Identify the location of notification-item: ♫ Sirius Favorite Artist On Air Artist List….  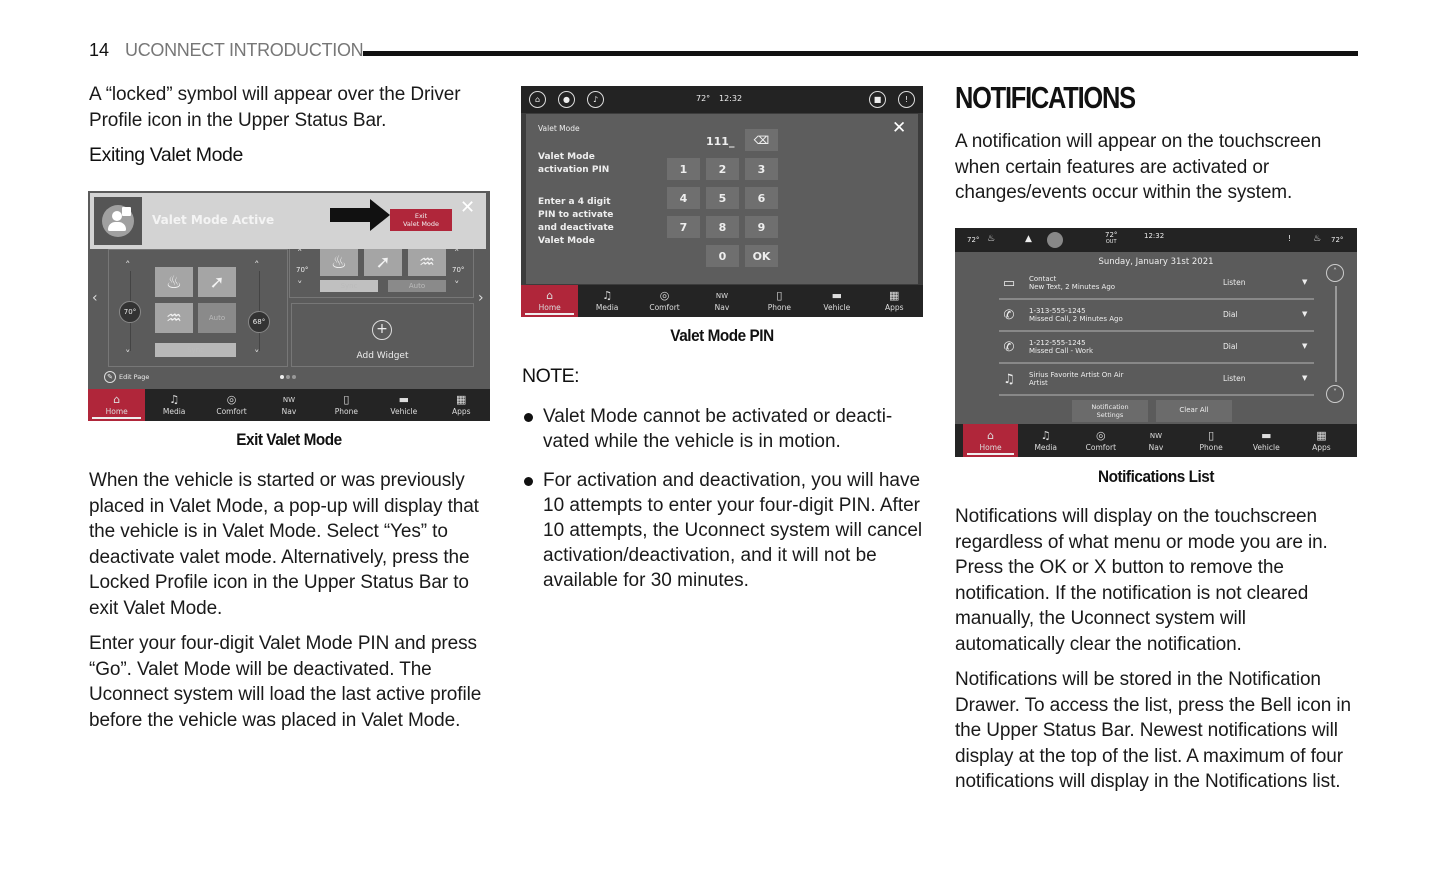
(1156, 381).